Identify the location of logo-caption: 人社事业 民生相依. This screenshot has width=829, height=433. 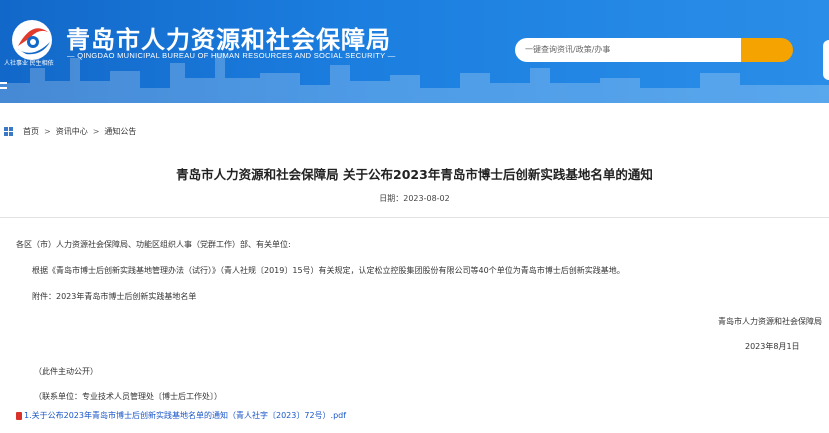
(29, 64).